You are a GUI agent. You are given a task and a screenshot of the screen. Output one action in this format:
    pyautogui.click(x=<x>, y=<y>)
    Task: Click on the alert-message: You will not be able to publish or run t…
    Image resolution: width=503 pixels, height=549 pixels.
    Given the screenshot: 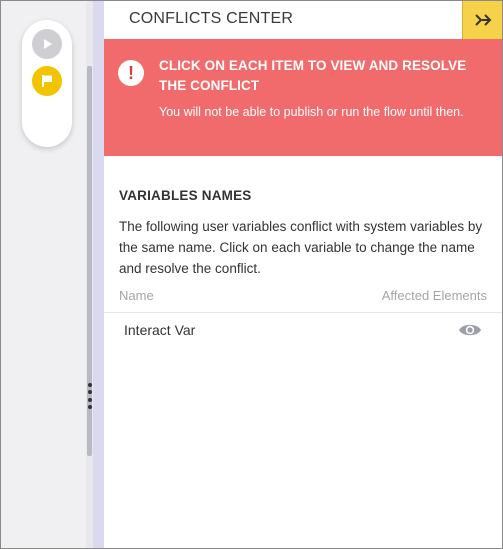 What is the action you would take?
    pyautogui.click(x=311, y=112)
    